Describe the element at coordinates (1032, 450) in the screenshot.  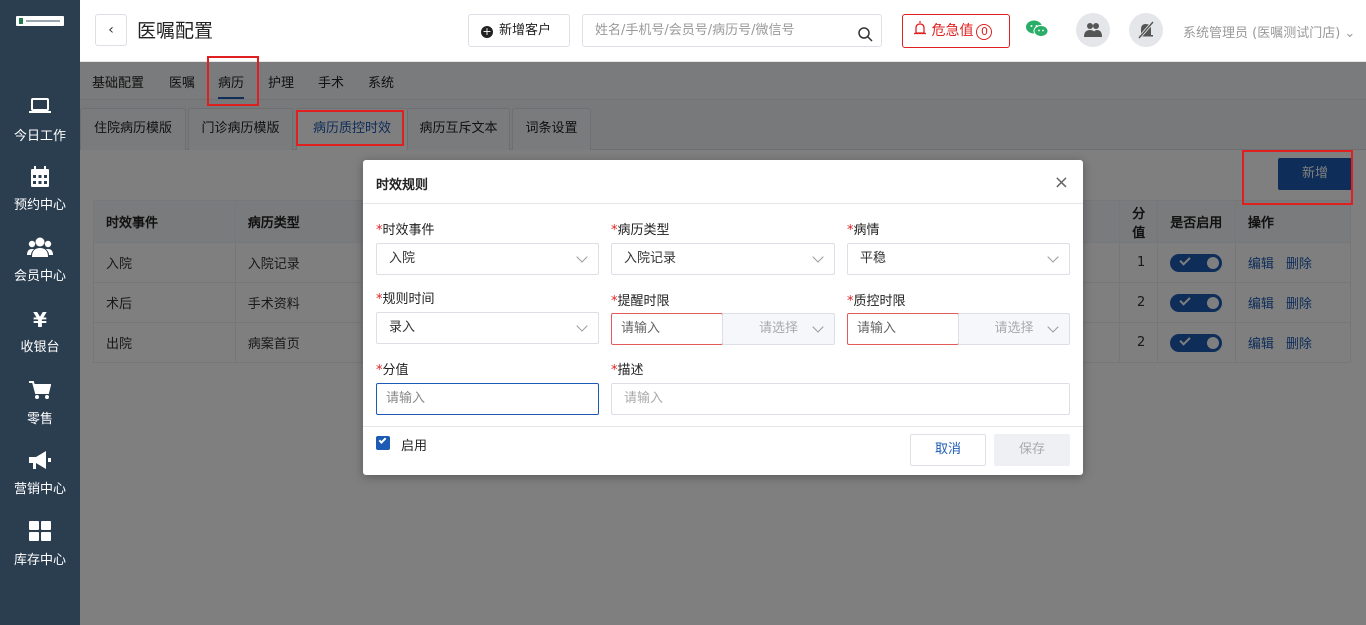
I see `save-button: 保存` at that location.